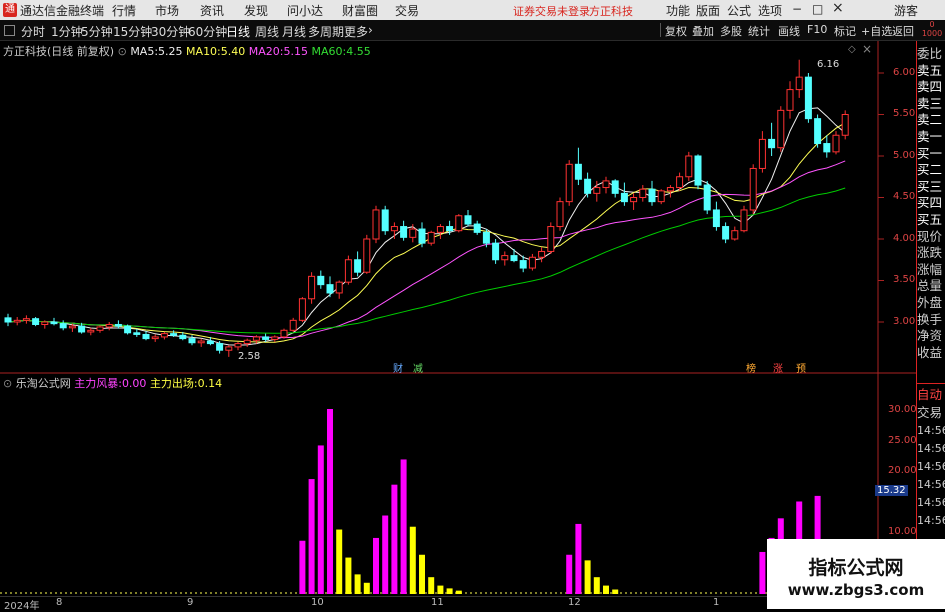  Describe the element at coordinates (112, 383) in the screenshot. I see `indicator-header: ⊙ 乐淘公式网 主力风暴:0.00 主力出场:0.14` at that location.